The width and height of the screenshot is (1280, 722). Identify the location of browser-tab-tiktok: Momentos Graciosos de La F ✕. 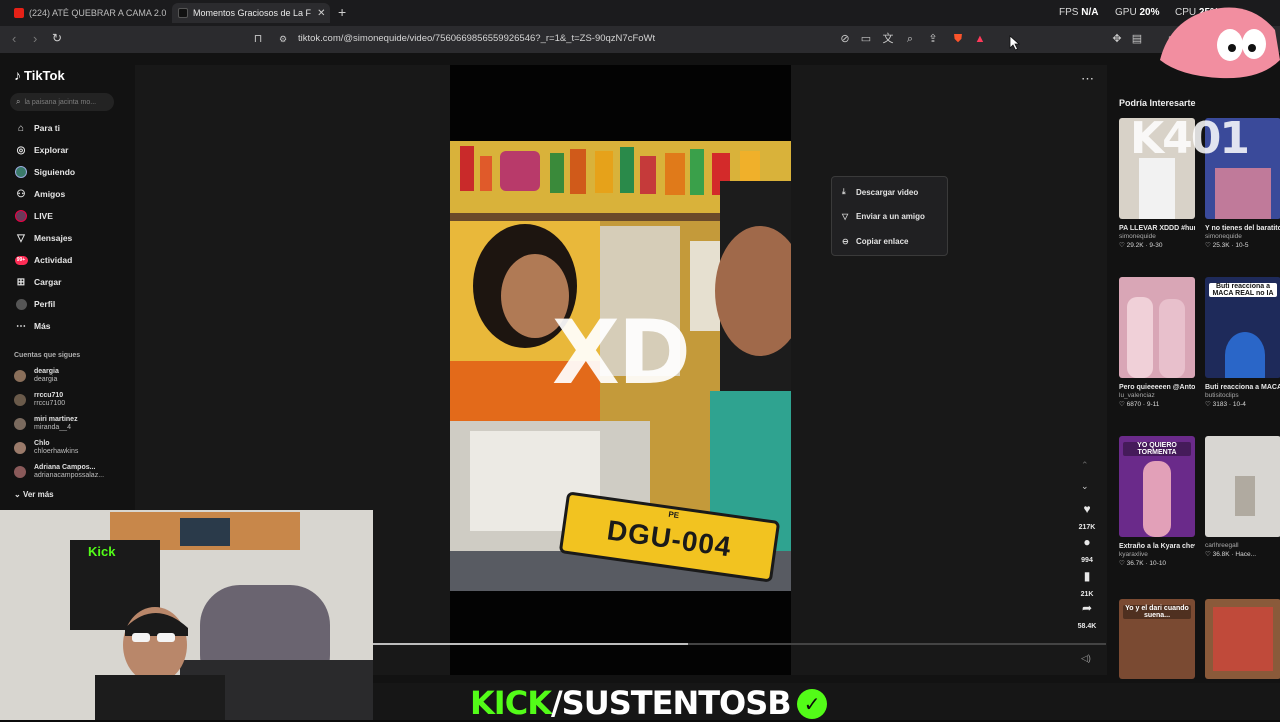
(251, 13).